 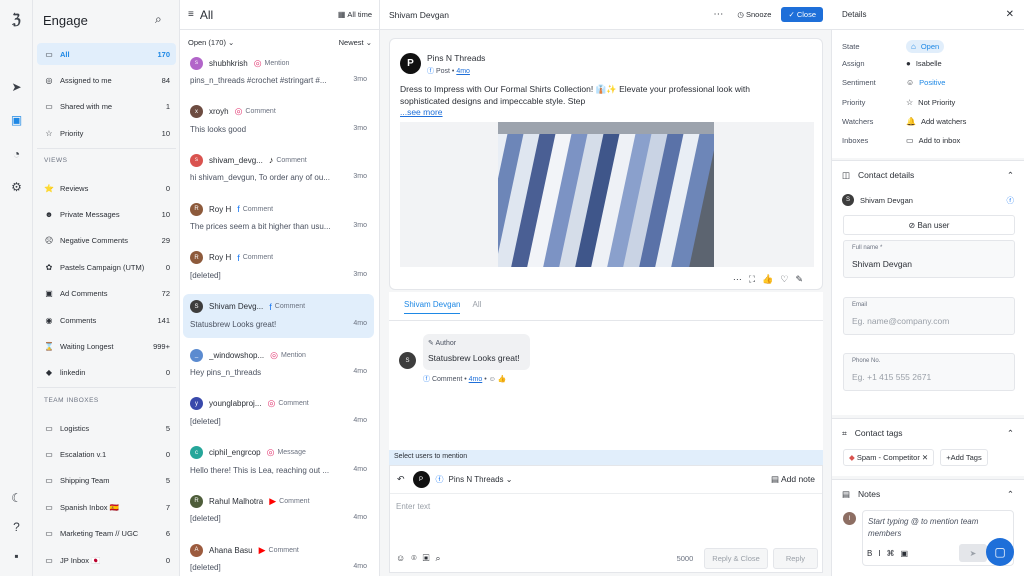 What do you see at coordinates (74, 188) in the screenshot?
I see `sidebar-item-label: Reviews` at bounding box center [74, 188].